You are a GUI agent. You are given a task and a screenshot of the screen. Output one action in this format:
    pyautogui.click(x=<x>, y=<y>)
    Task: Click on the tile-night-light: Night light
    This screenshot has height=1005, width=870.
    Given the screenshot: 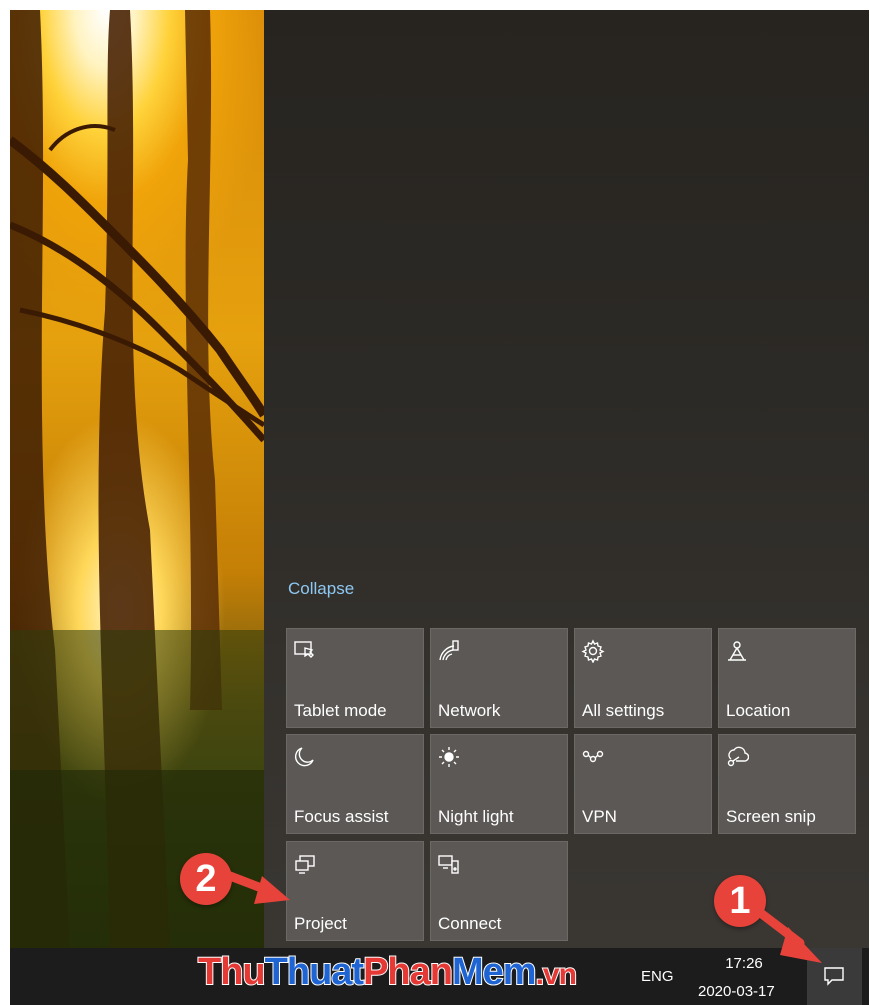 What is the action you would take?
    pyautogui.click(x=499, y=784)
    